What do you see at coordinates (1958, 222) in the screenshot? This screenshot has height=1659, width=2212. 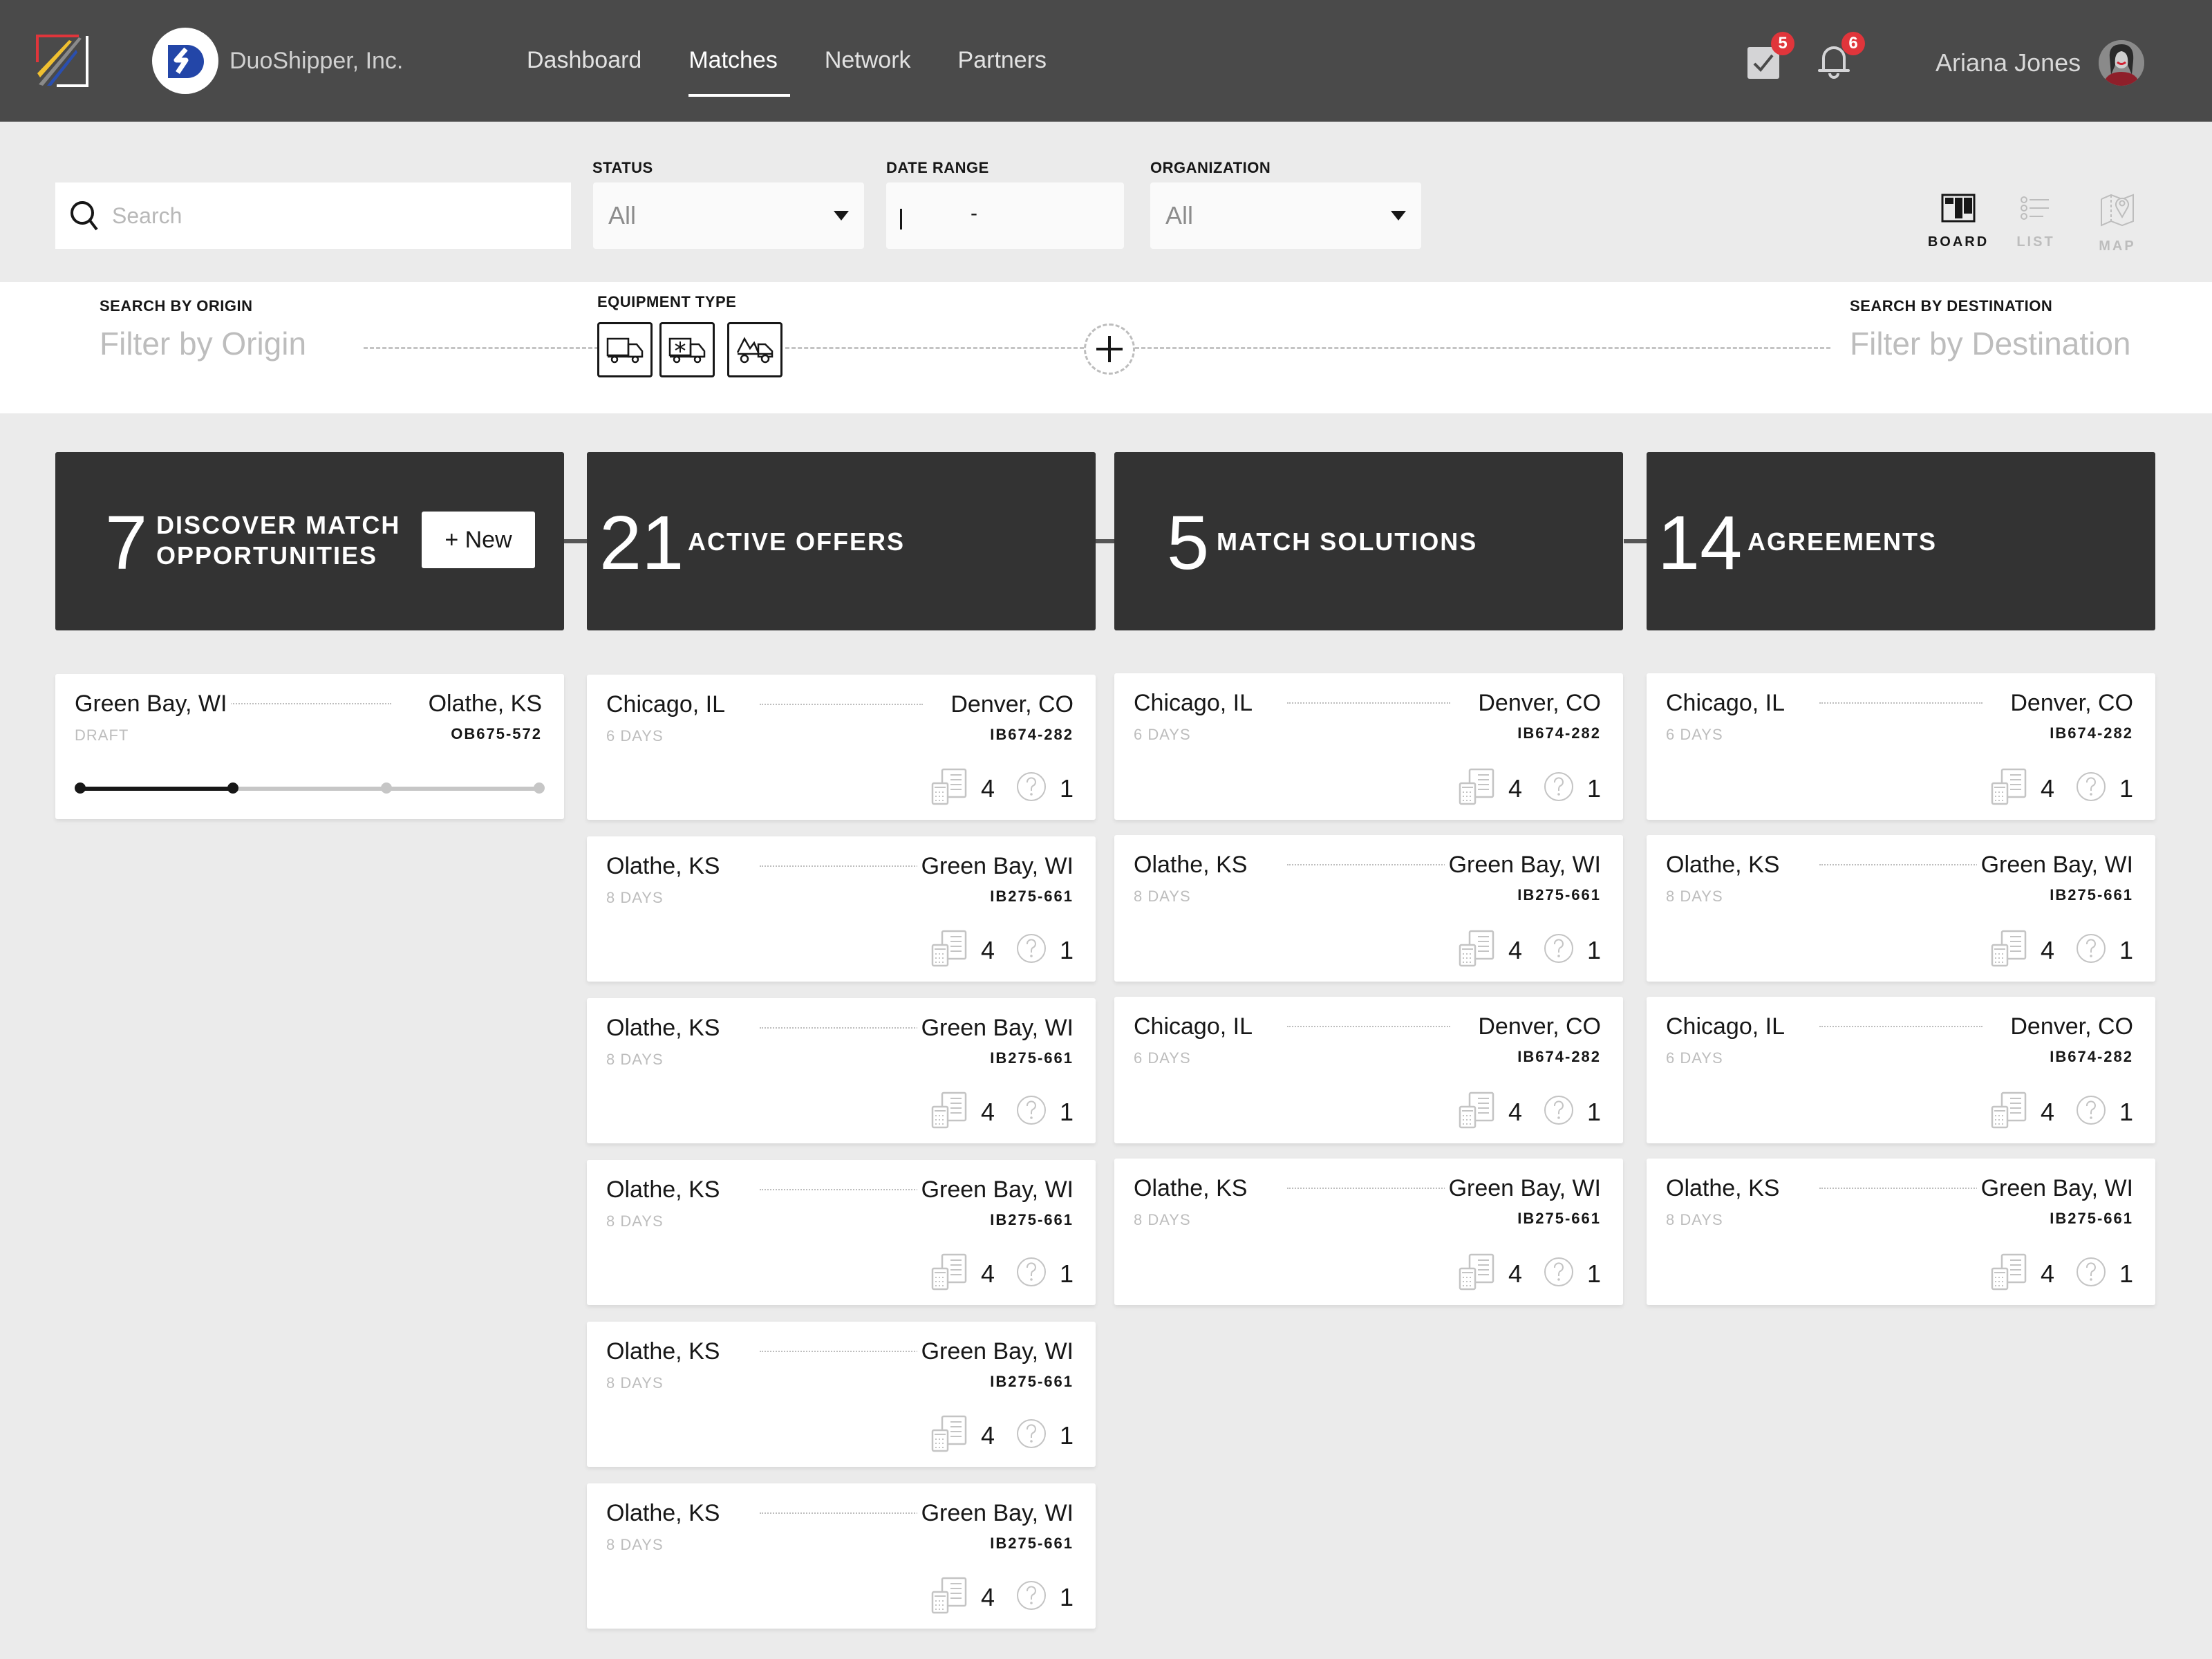 I see `view-board-button: BOARD` at bounding box center [1958, 222].